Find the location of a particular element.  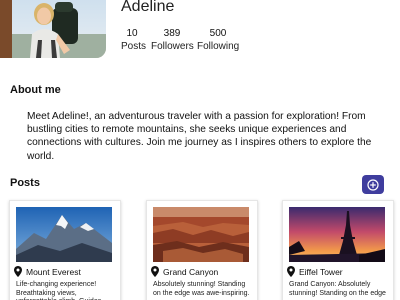

post-location: Mount Everest is located at coordinates (47, 271).